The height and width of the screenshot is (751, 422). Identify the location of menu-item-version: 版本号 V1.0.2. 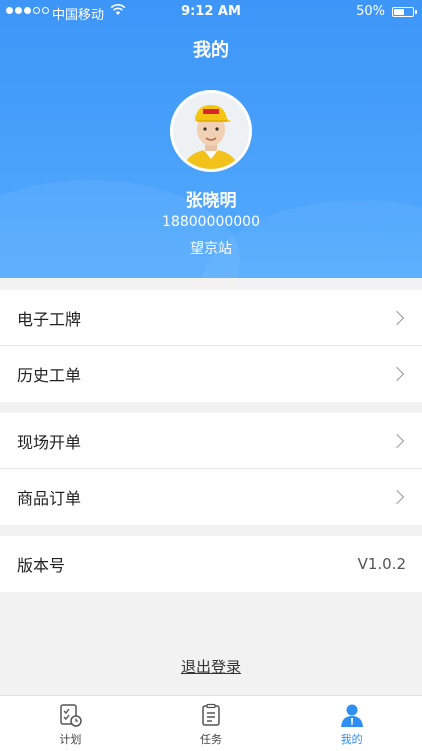
(211, 564).